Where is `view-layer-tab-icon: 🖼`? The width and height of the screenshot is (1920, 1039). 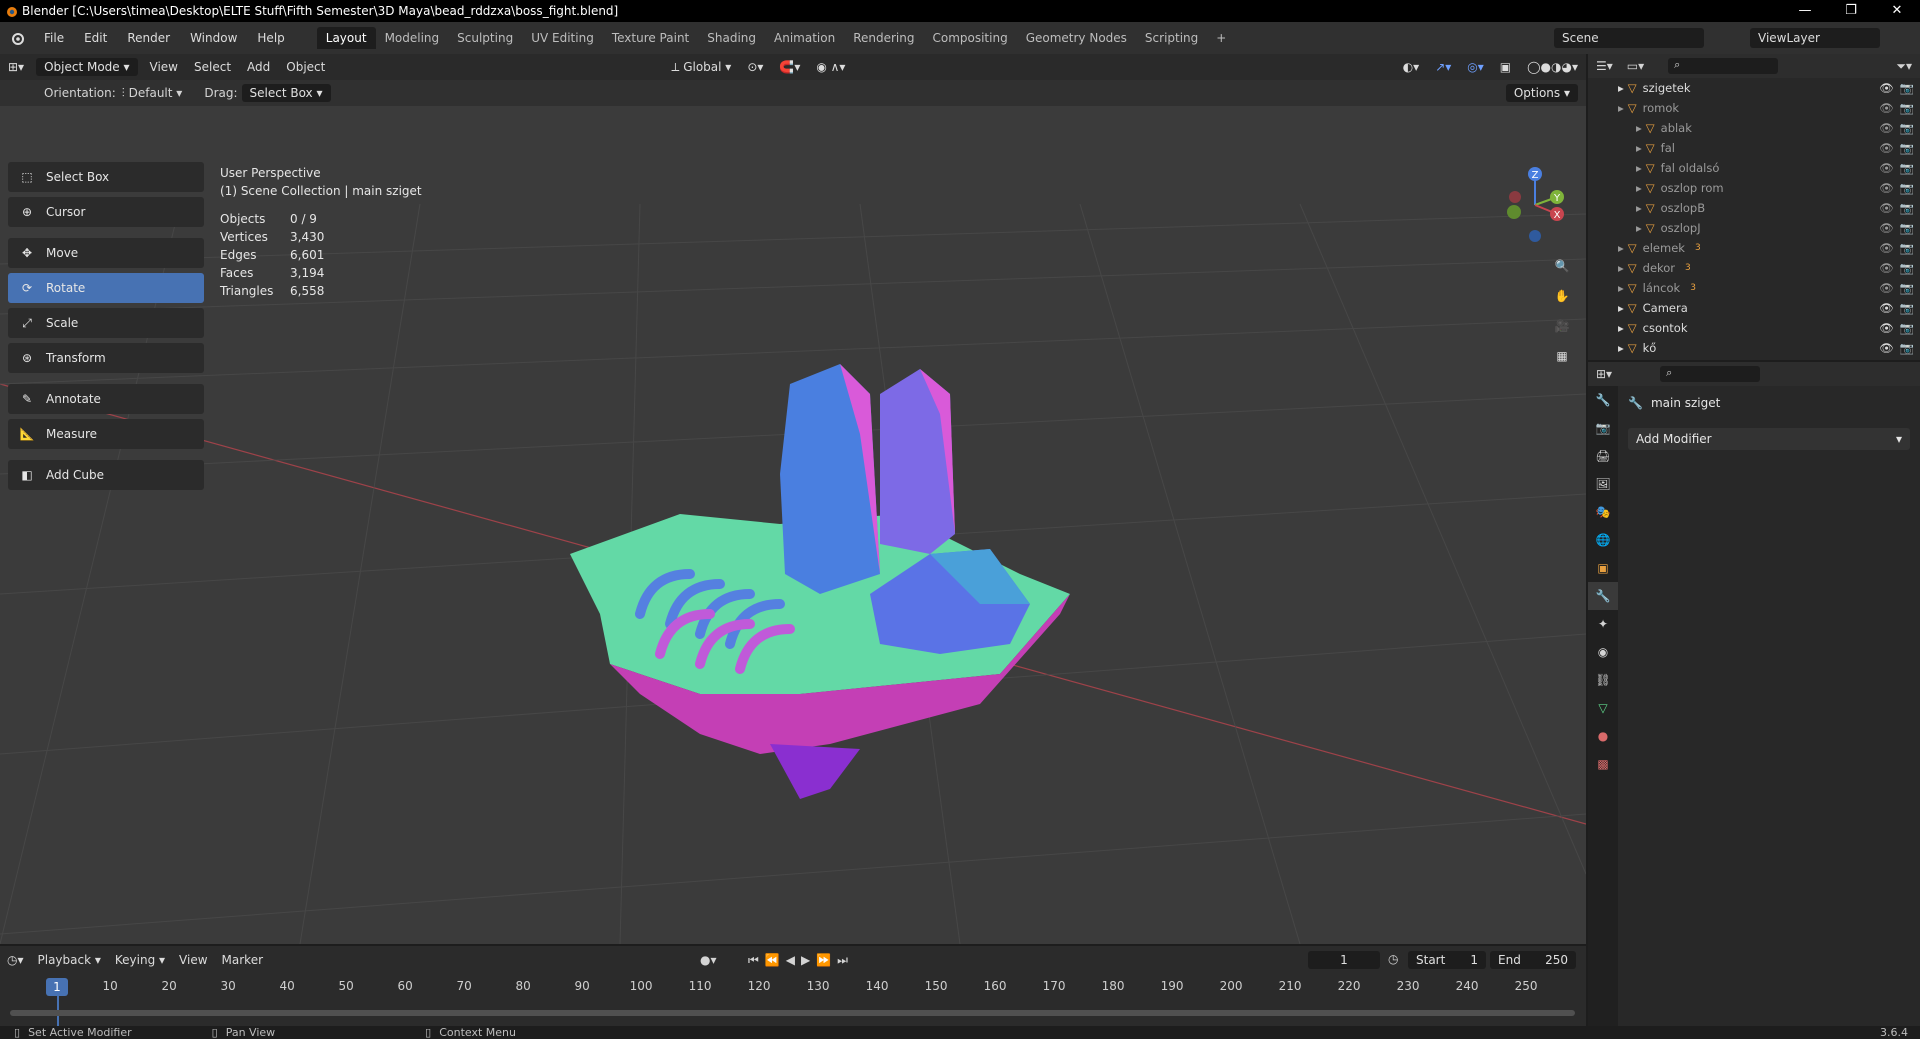 view-layer-tab-icon: 🖼 is located at coordinates (1603, 484).